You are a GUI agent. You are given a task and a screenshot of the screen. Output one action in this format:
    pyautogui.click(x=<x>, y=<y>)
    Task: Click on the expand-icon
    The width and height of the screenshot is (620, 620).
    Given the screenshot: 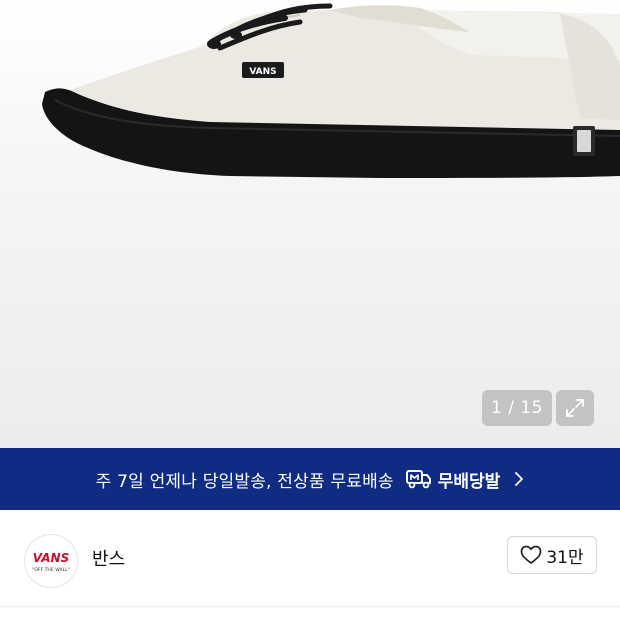 What is the action you would take?
    pyautogui.click(x=575, y=408)
    